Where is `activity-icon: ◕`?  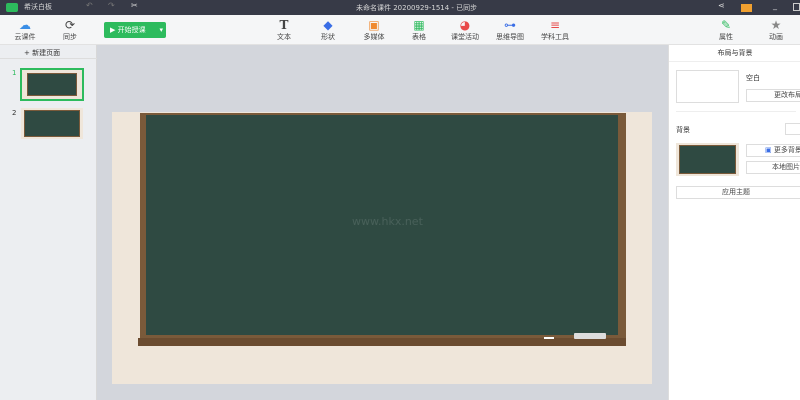
activity-icon: ◕ is located at coordinates (465, 25).